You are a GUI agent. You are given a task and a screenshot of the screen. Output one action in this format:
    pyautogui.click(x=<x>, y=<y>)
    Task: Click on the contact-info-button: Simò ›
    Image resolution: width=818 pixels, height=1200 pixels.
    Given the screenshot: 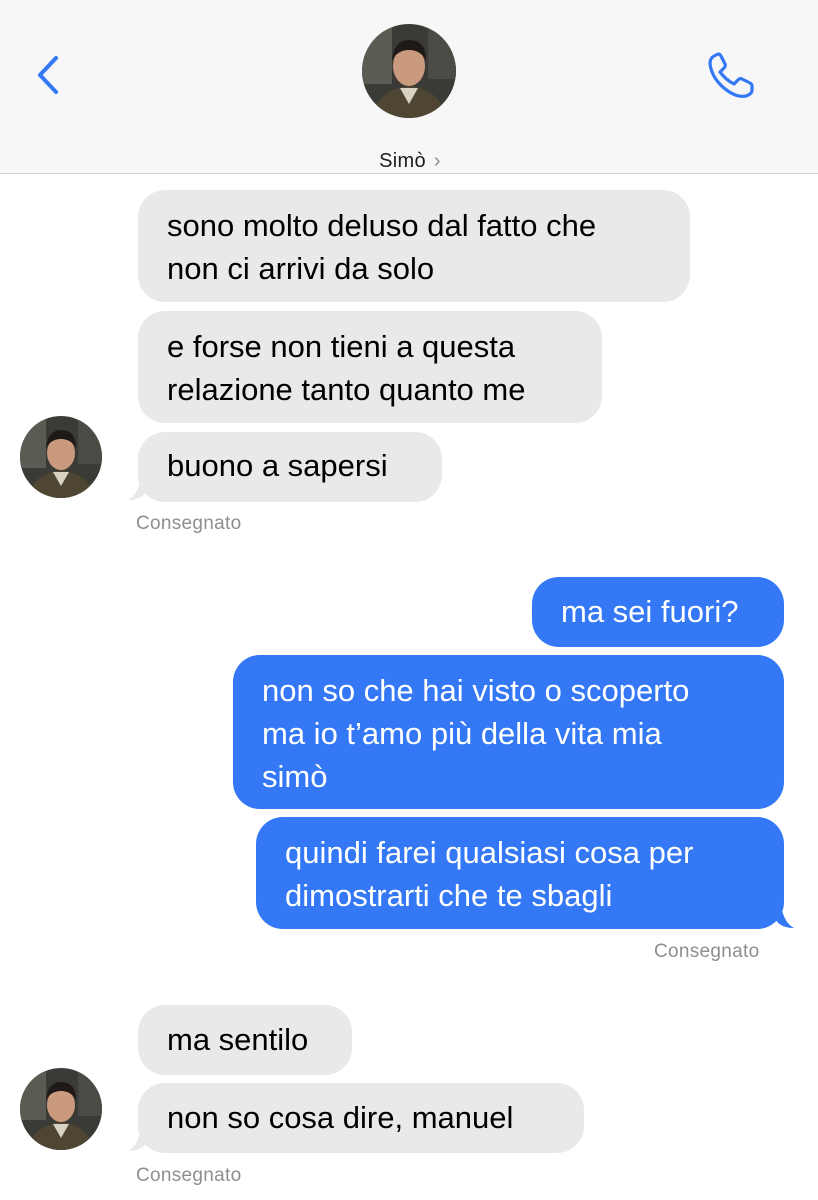 What is the action you would take?
    pyautogui.click(x=410, y=97)
    